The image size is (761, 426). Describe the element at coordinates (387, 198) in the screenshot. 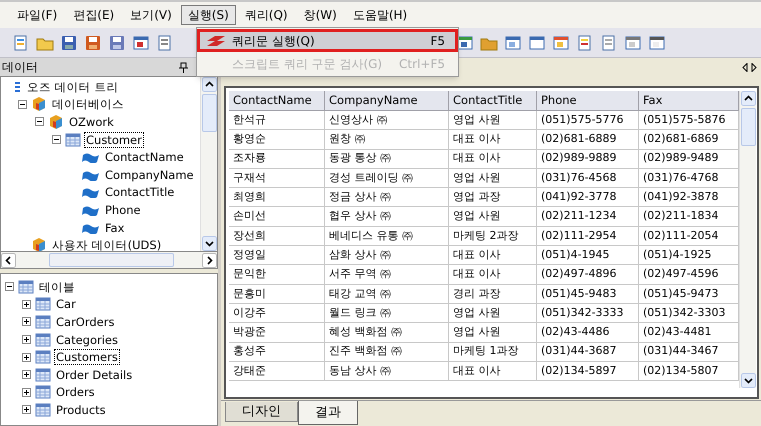

I see `table-cell: 정금 상사 ㈜` at that location.